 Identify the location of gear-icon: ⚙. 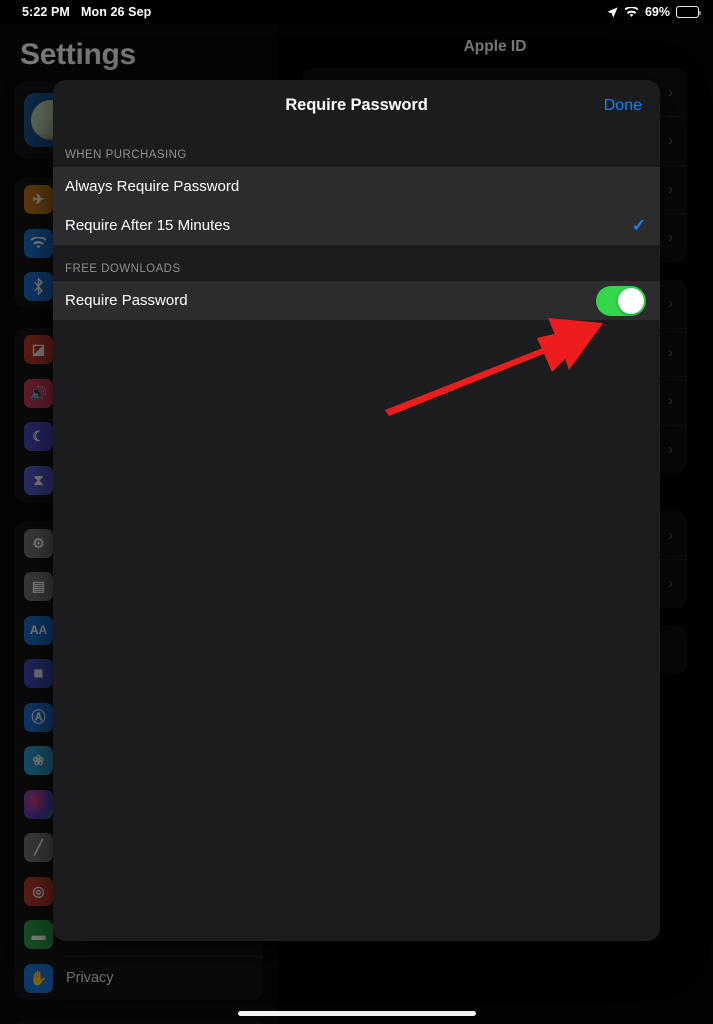
(38, 543).